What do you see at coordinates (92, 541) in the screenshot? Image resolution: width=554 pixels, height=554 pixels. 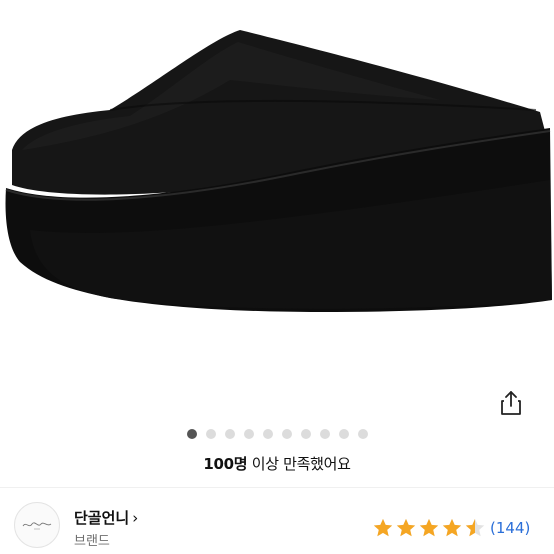 I see `brand-type-label: 브랜드` at bounding box center [92, 541].